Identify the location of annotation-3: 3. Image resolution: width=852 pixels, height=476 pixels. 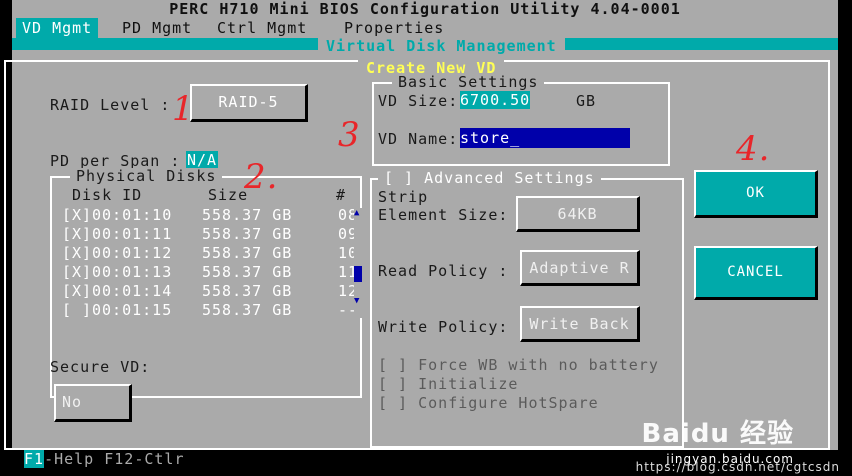
(349, 135).